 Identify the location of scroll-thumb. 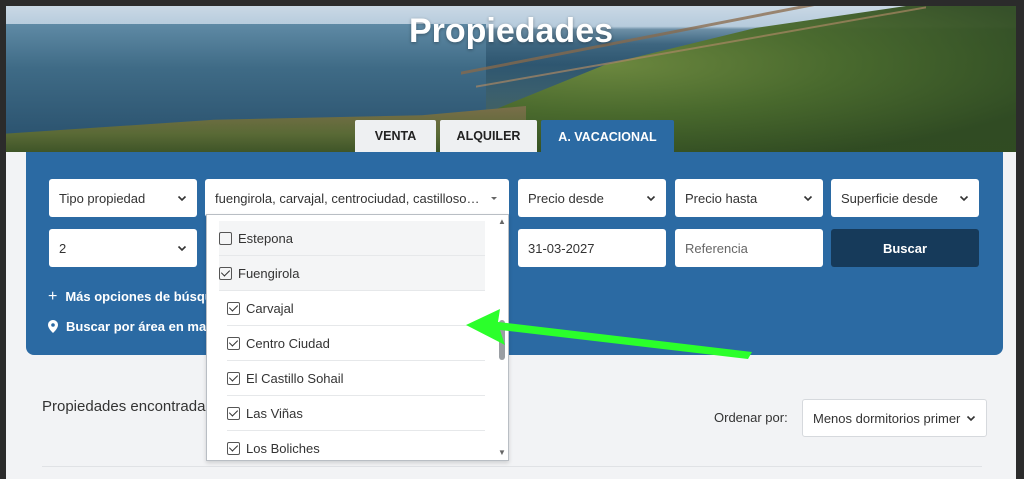
(502, 340).